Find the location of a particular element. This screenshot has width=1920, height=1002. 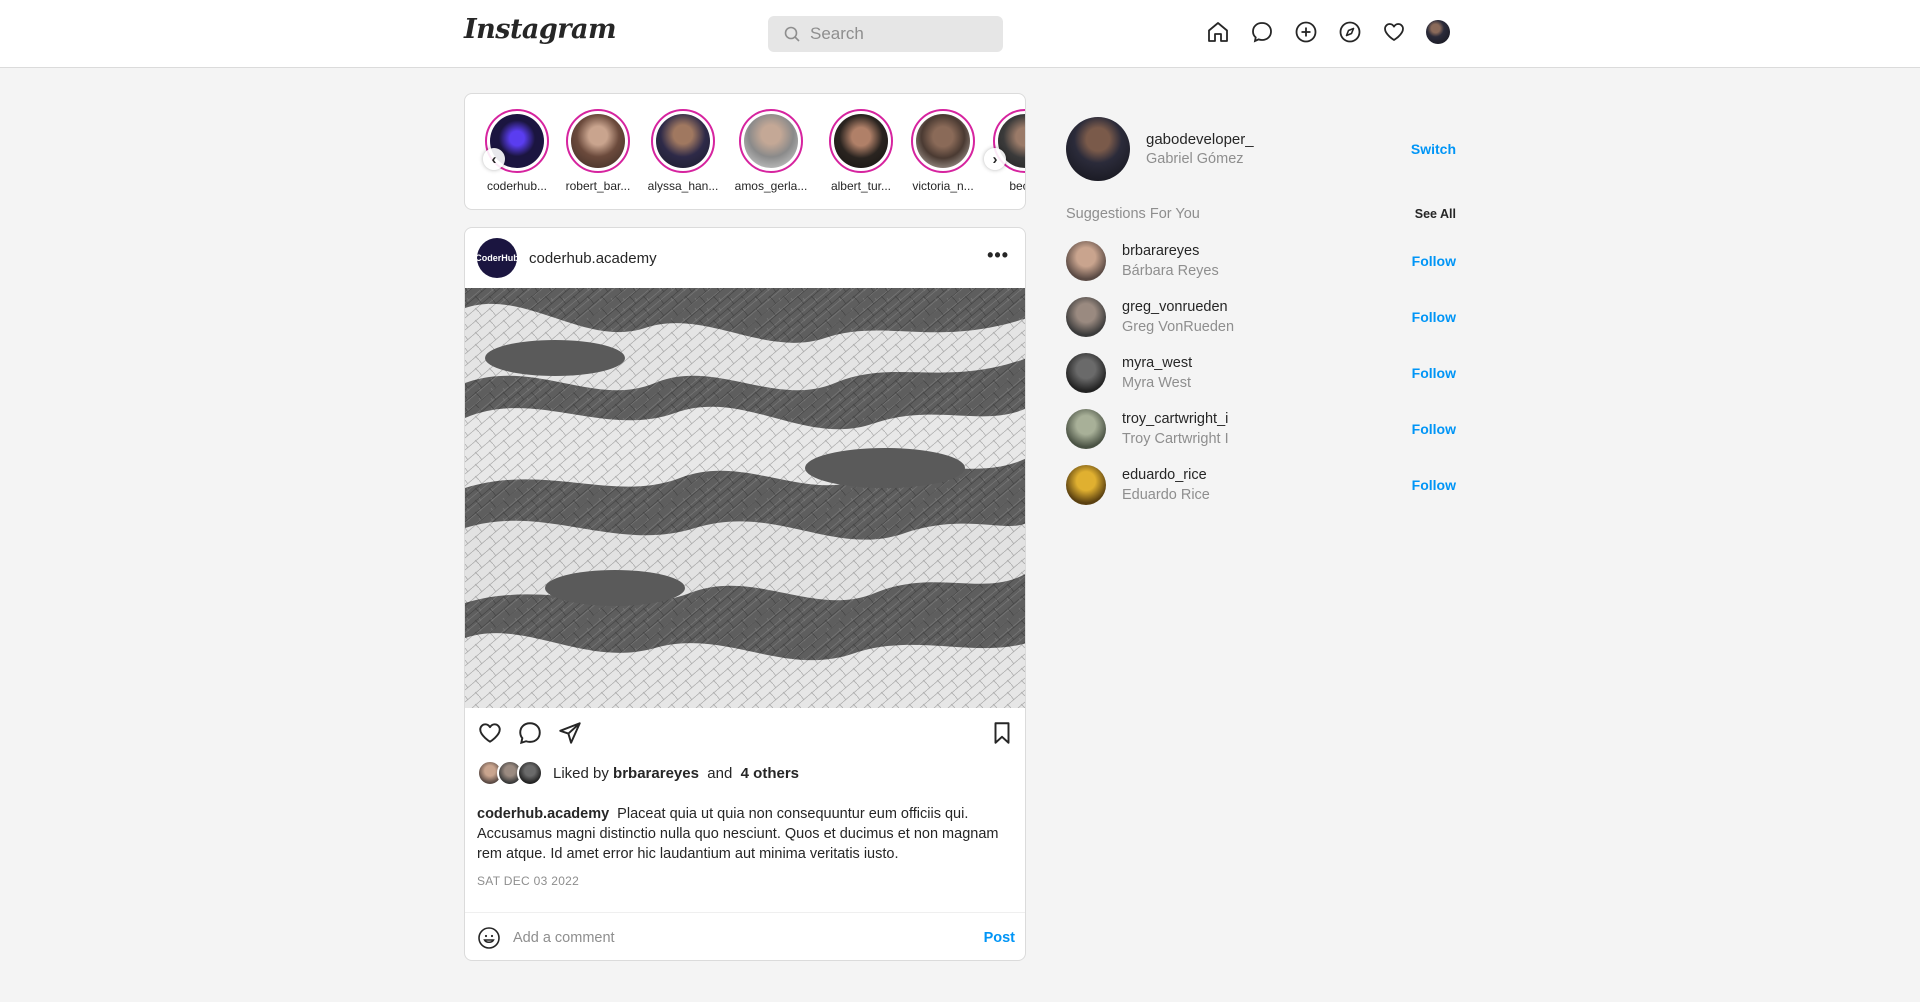

suggestion-username: greg_vonrueden is located at coordinates (1175, 307).